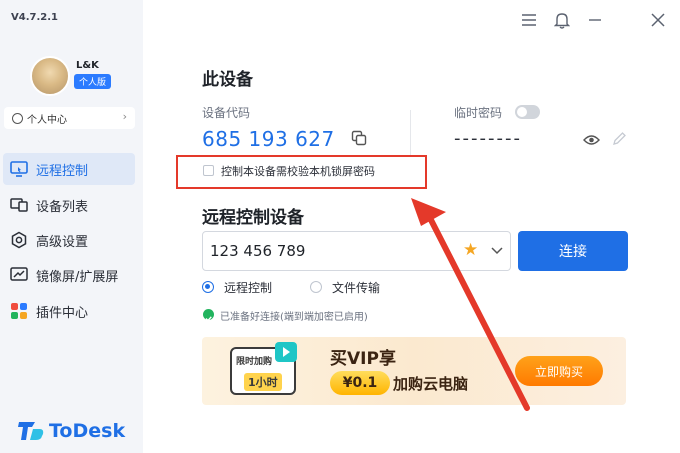  Describe the element at coordinates (595, 20) in the screenshot. I see `minimize-icon` at that location.